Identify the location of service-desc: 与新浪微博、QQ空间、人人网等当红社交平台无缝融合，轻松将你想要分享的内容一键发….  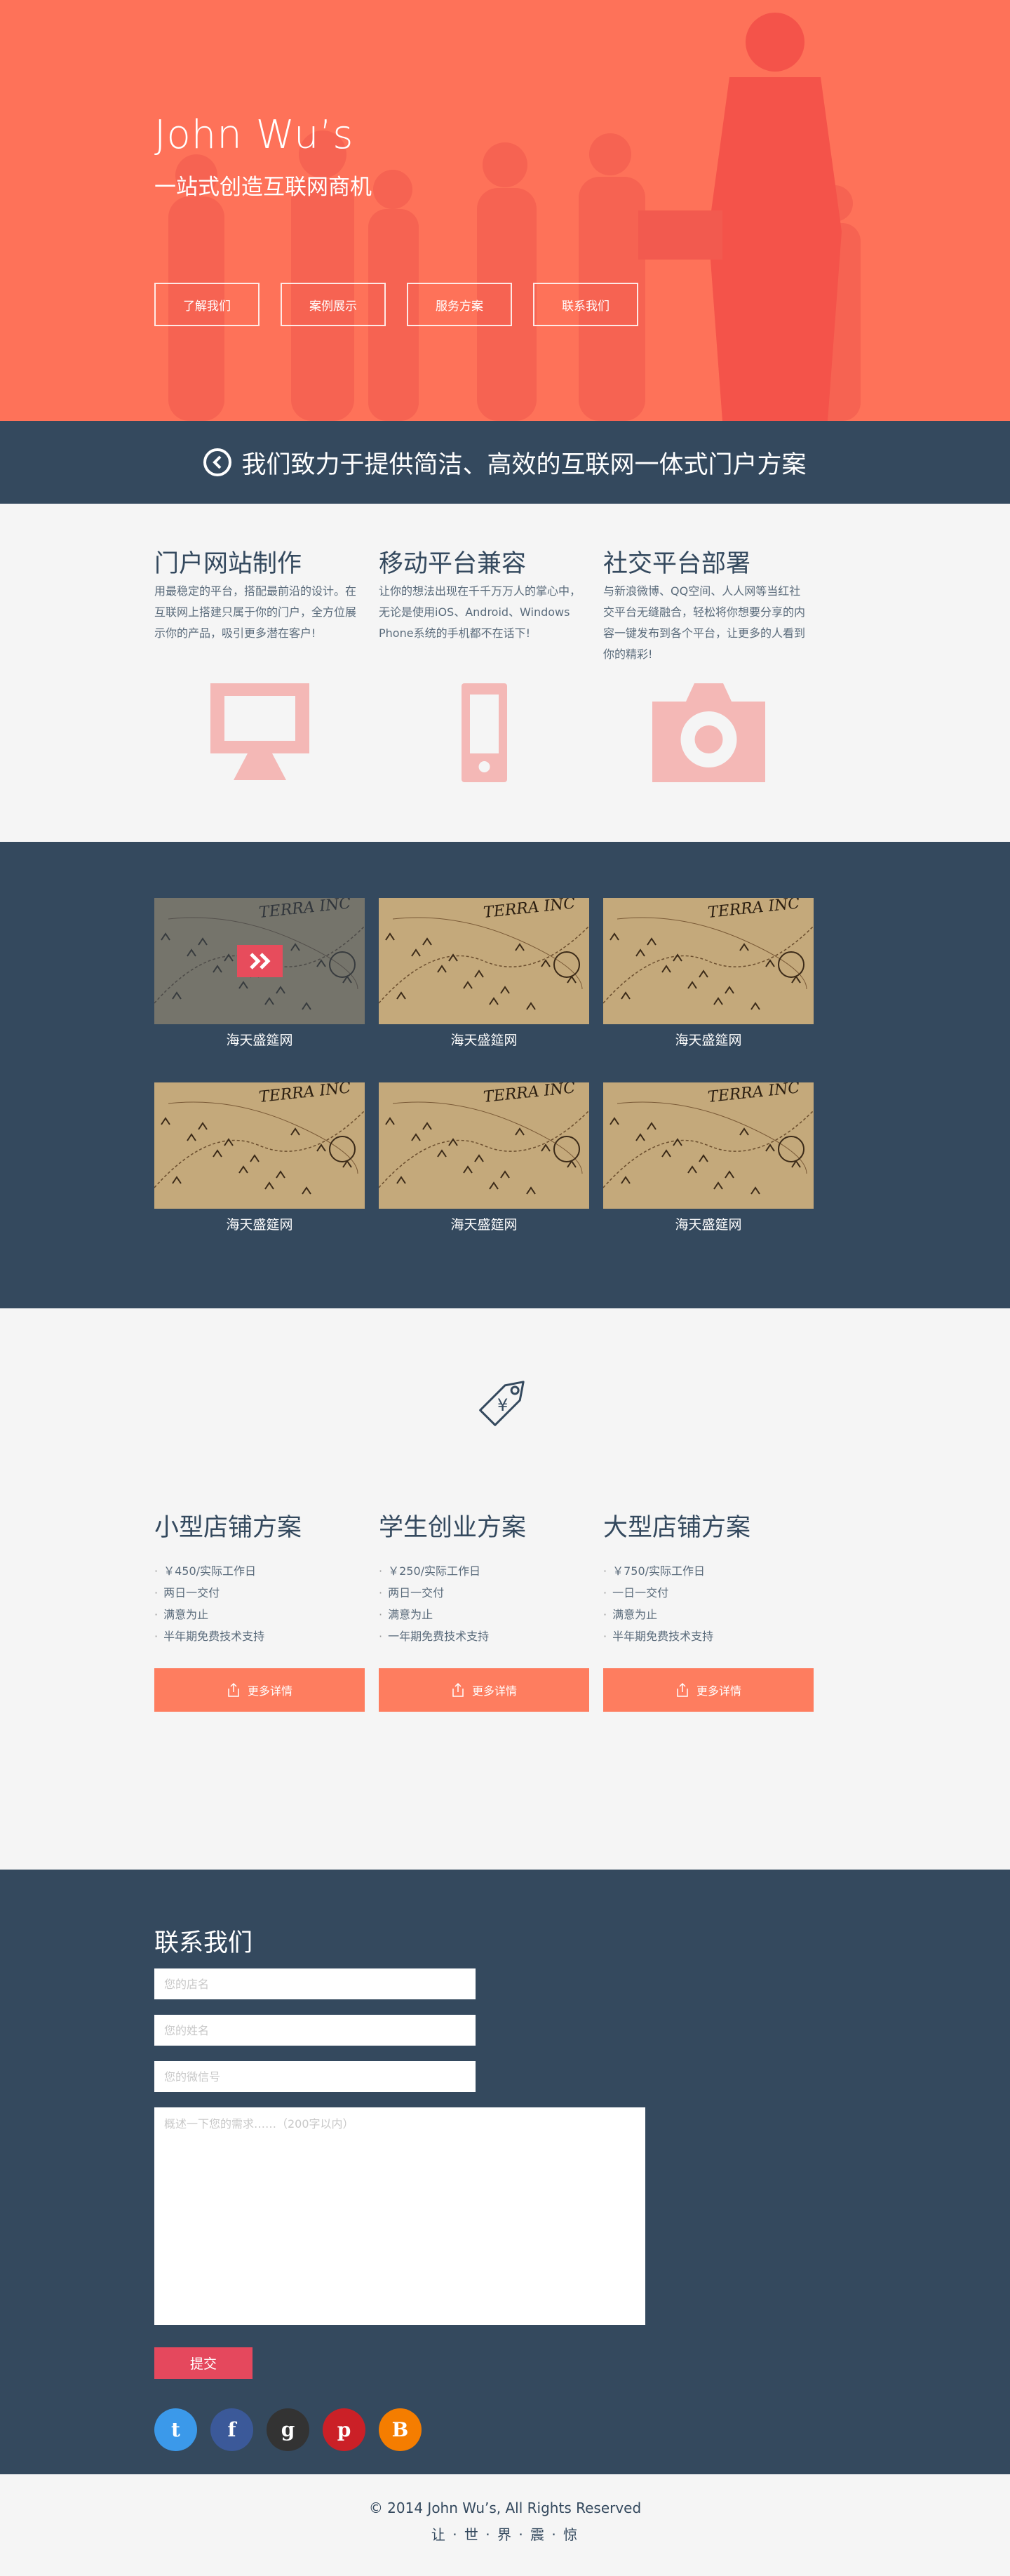
(704, 622).